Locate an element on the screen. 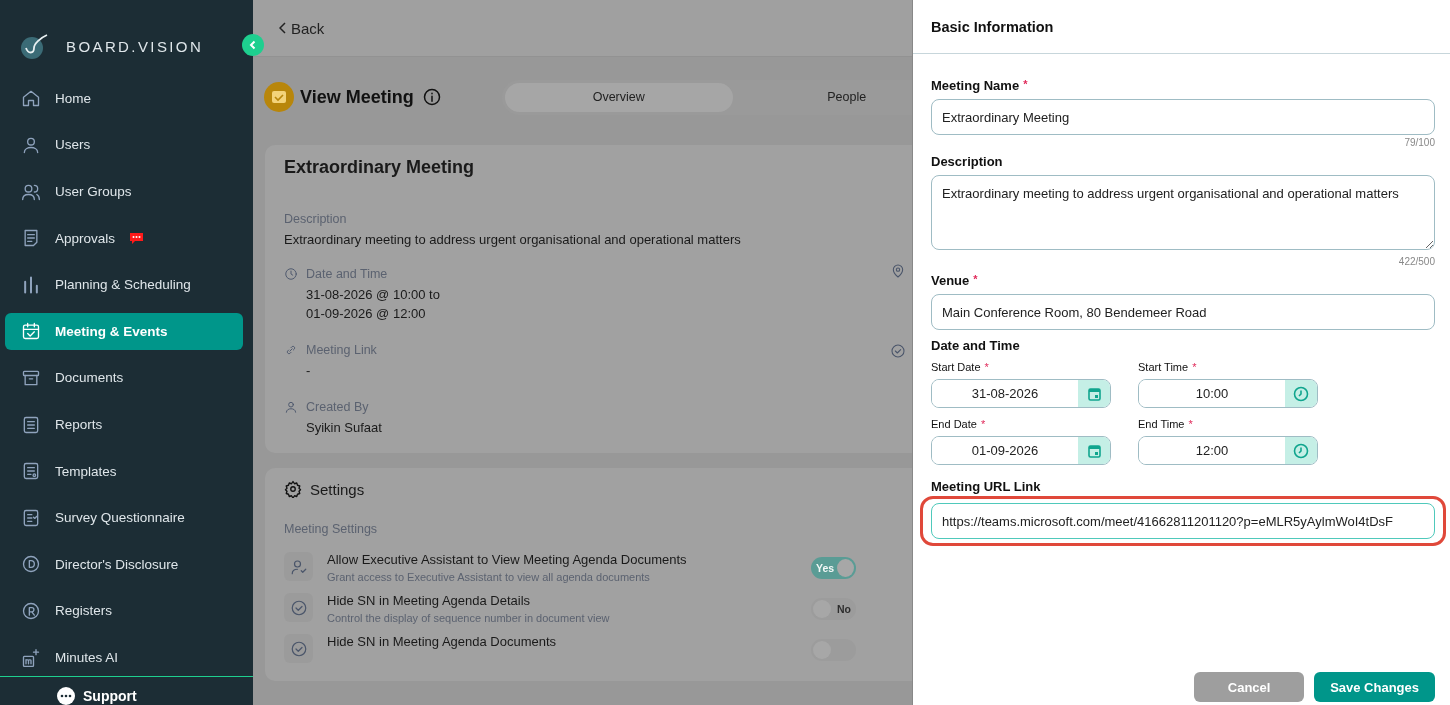 The height and width of the screenshot is (705, 1450). field-label: Description is located at coordinates (967, 161).